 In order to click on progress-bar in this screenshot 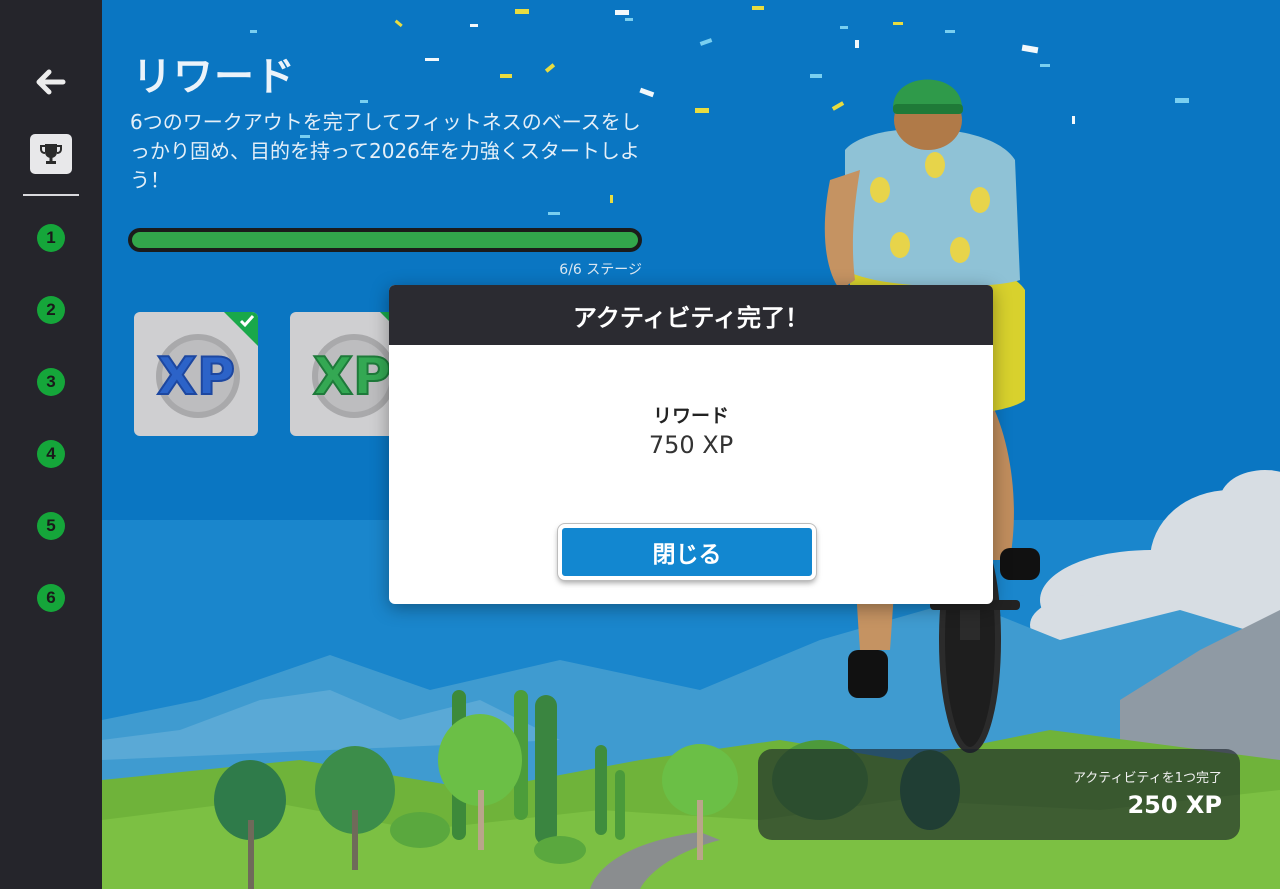, I will do `click(385, 240)`.